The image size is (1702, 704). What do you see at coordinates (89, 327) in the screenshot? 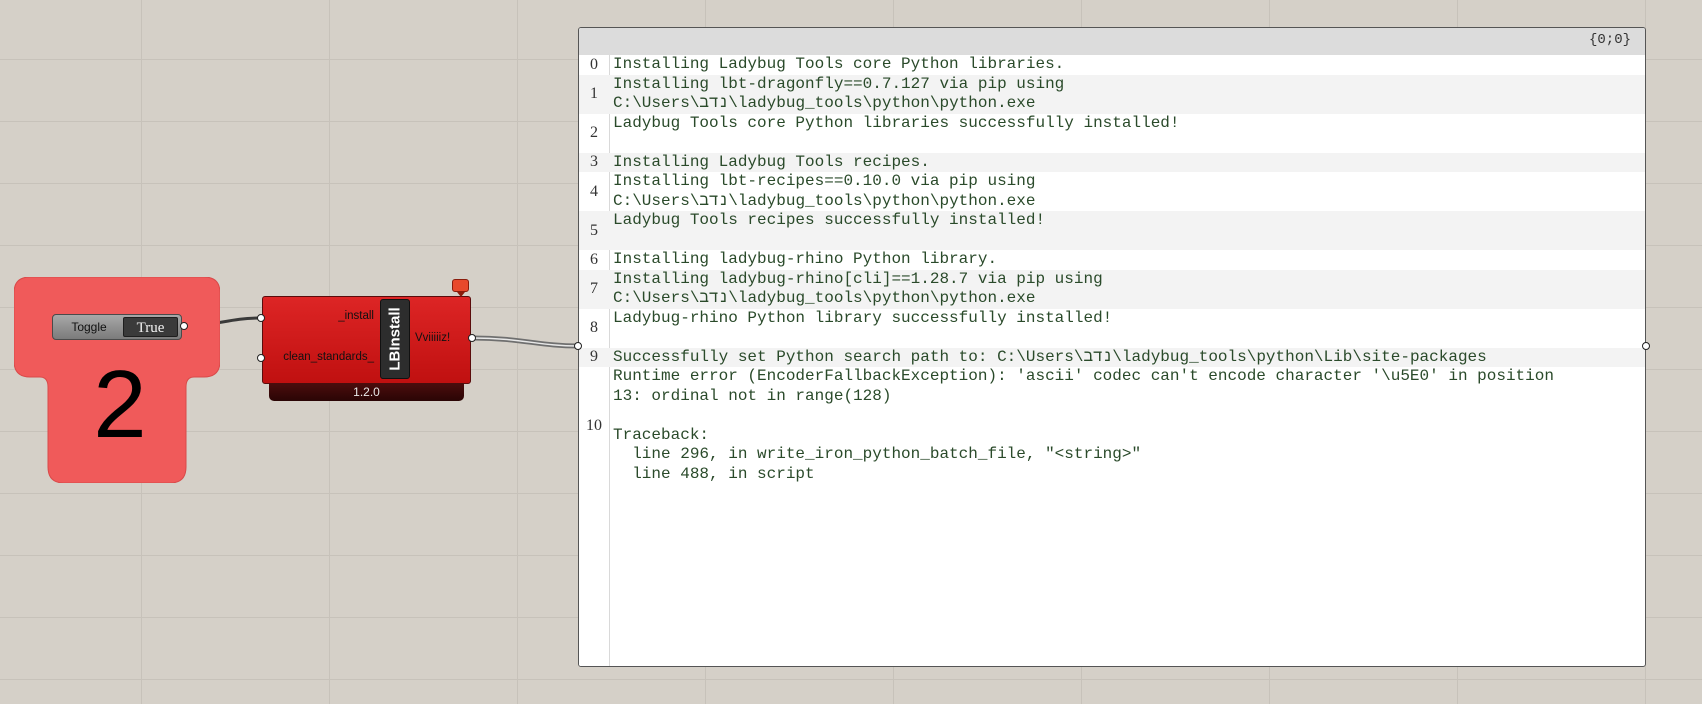
I see `toggle-label: Toggle` at bounding box center [89, 327].